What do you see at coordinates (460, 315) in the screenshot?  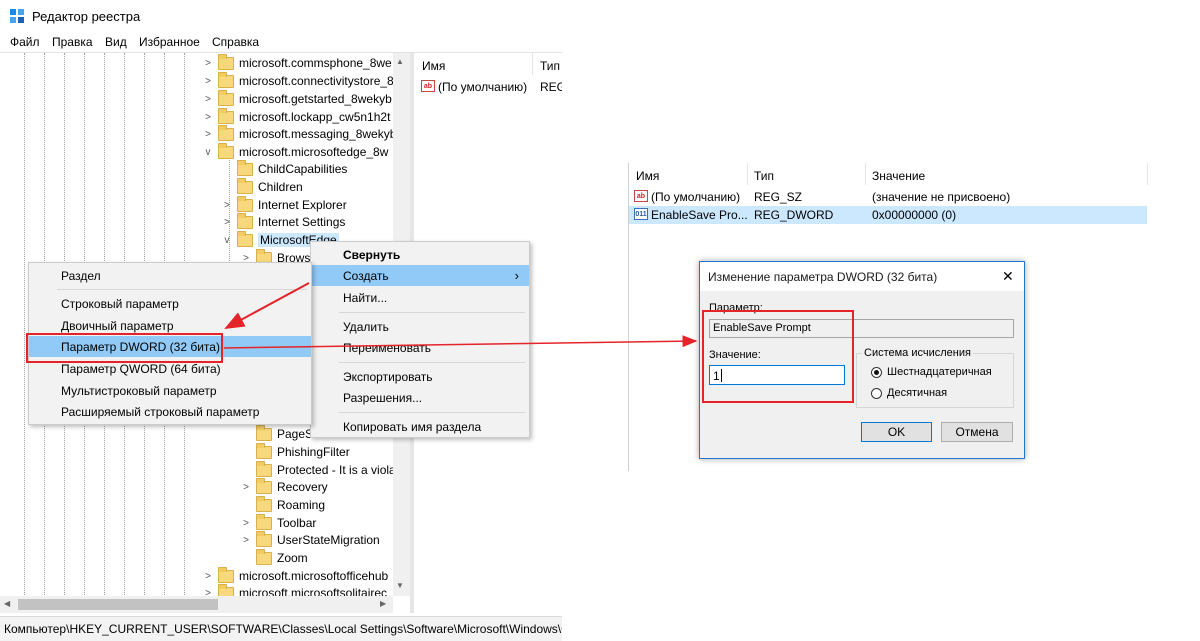 I see `annotation-arrows` at bounding box center [460, 315].